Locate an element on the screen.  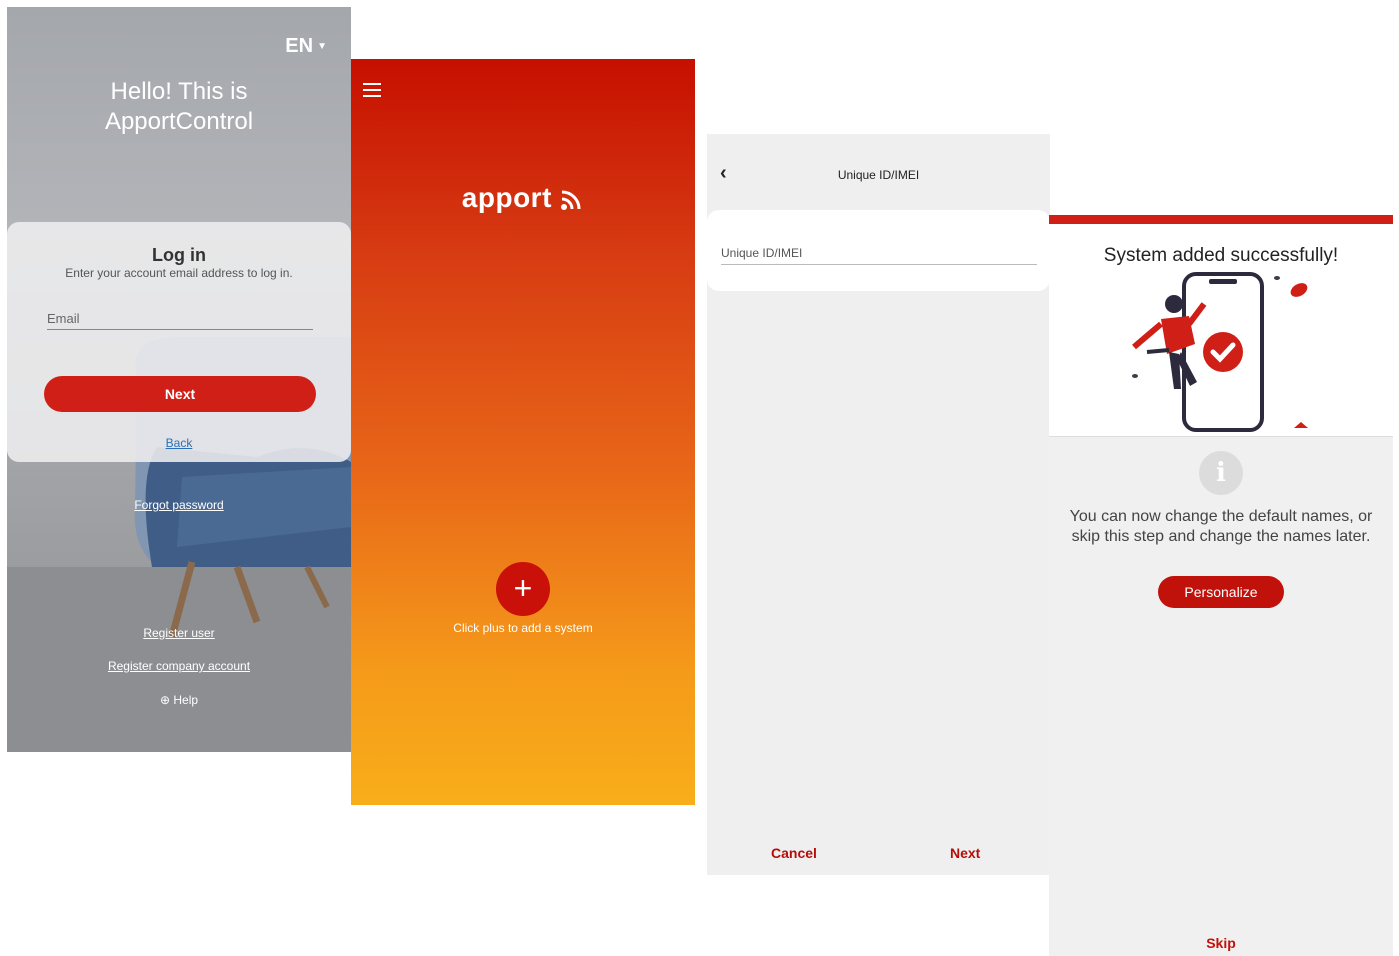
chevron-down-icon: ▼ is located at coordinates (322, 47).